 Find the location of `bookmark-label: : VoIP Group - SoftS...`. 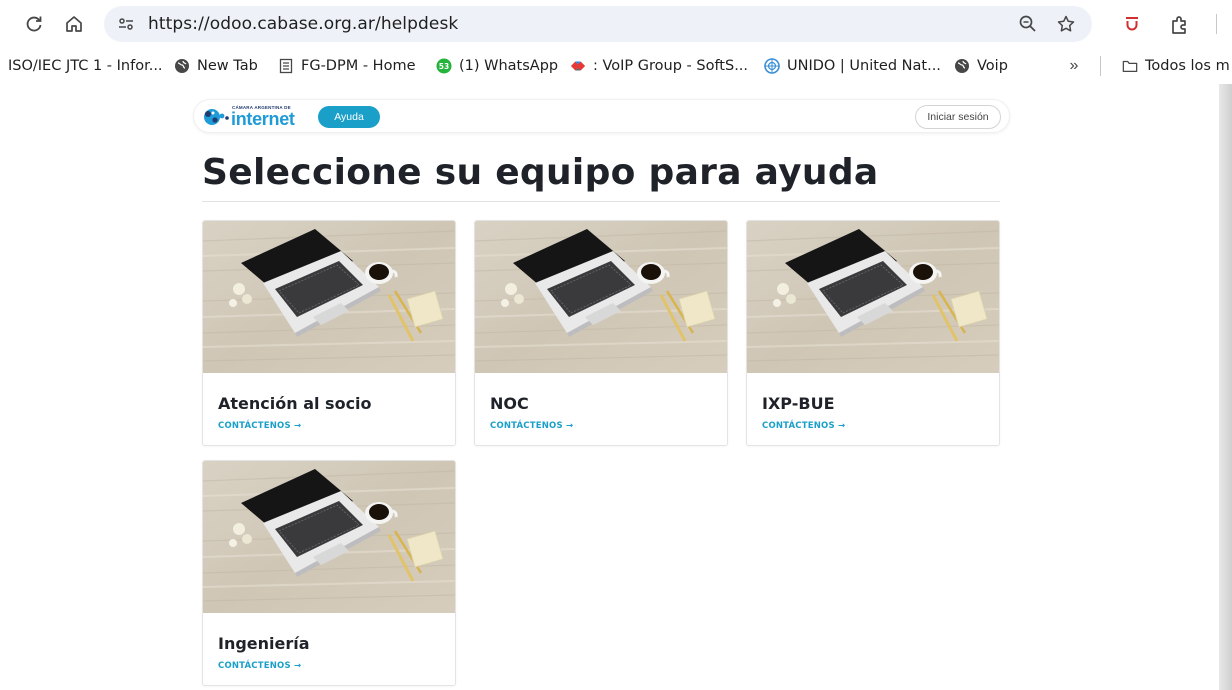

bookmark-label: : VoIP Group - SoftS... is located at coordinates (671, 66).